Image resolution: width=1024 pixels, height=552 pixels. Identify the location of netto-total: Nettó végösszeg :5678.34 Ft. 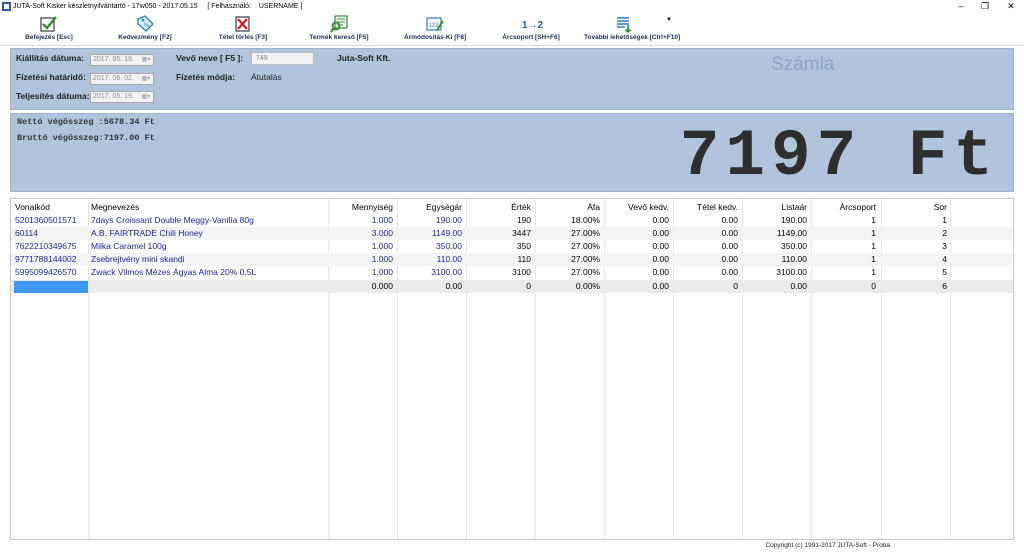
(86, 122).